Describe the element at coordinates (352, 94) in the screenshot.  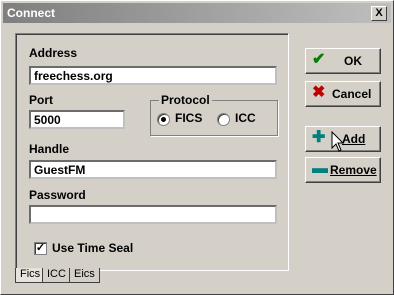
I see `cancel-button-label: Cancel` at that location.